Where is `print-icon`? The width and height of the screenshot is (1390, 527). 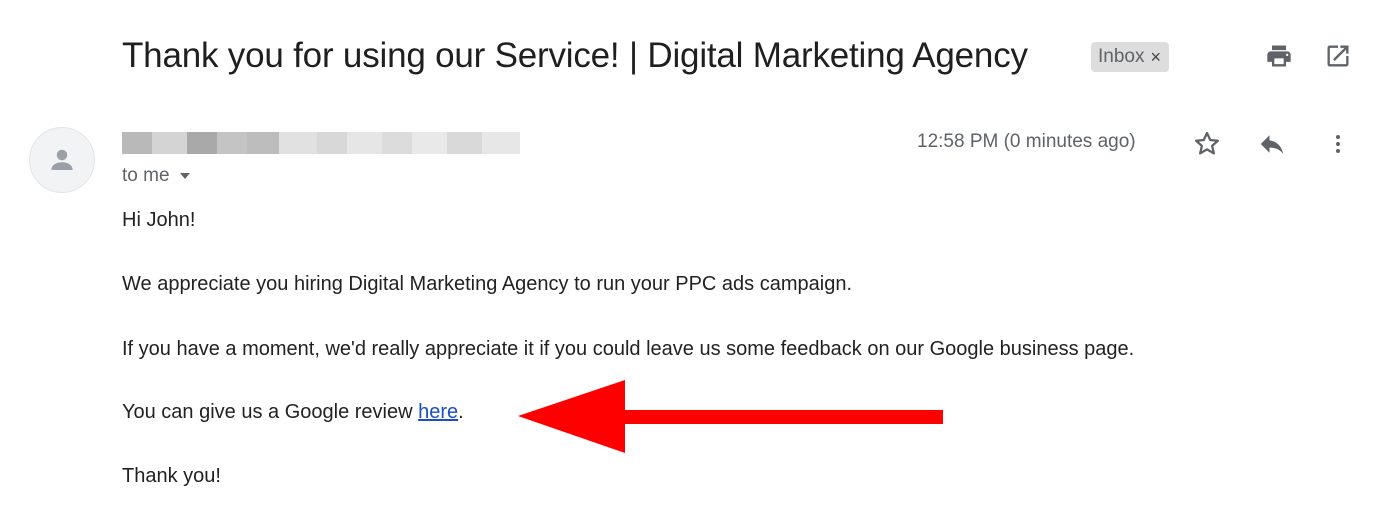
print-icon is located at coordinates (1279, 56).